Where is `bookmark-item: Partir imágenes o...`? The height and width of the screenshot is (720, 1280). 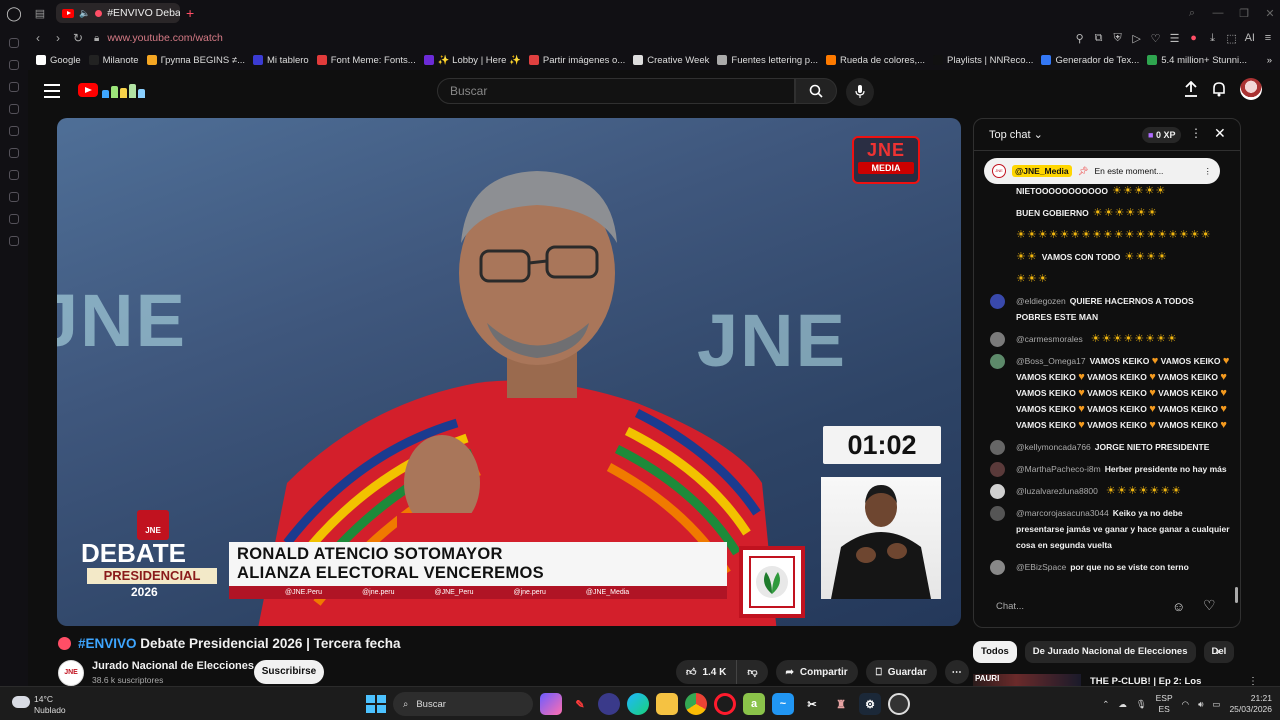
bookmark-item: Partir imágenes o... is located at coordinates (576, 60).